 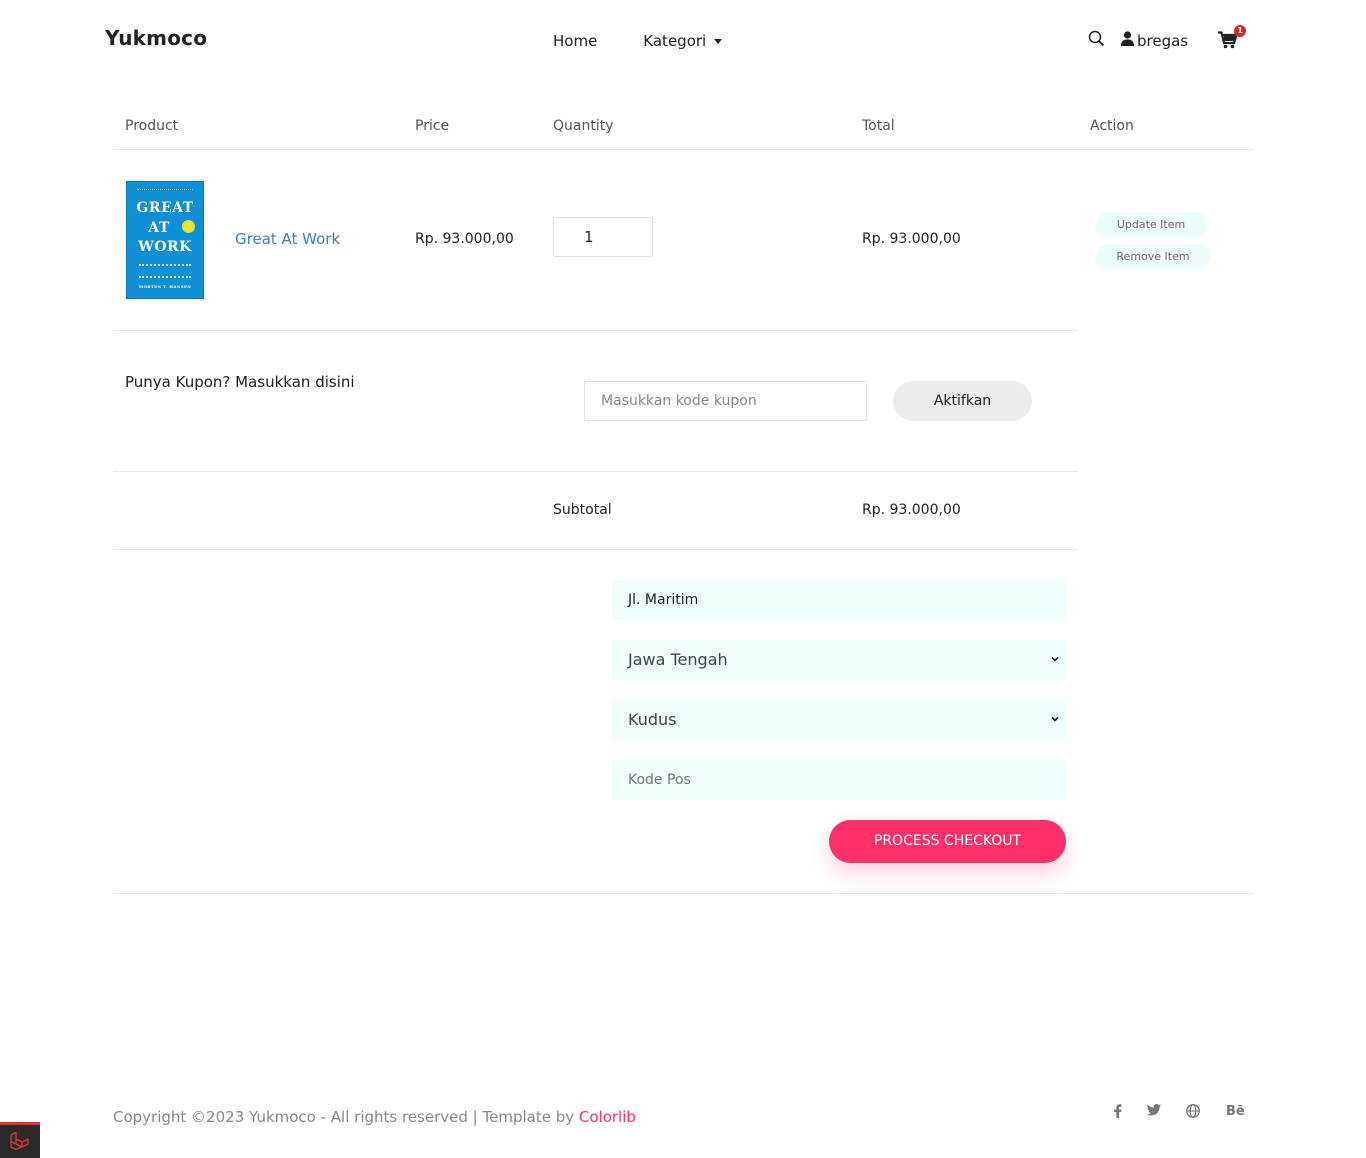 What do you see at coordinates (152, 126) in the screenshot?
I see `header-product: Product` at bounding box center [152, 126].